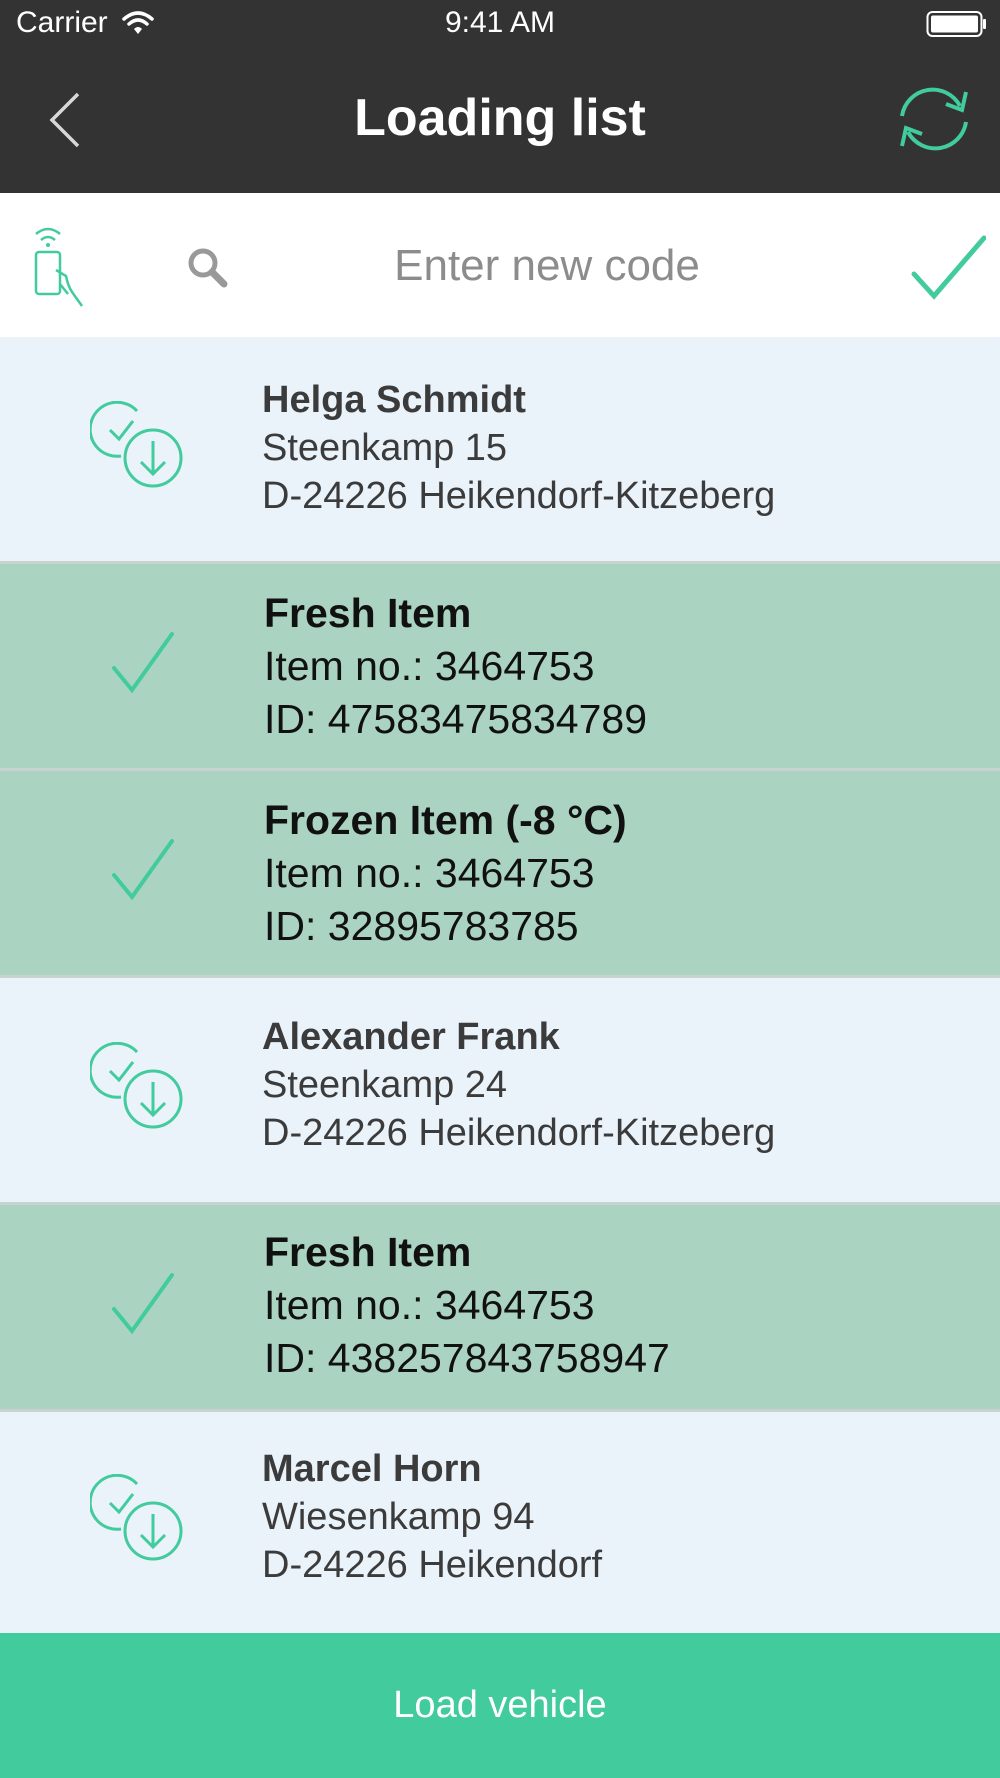 Image resolution: width=1000 pixels, height=1778 pixels. I want to click on sync-icon, so click(934, 119).